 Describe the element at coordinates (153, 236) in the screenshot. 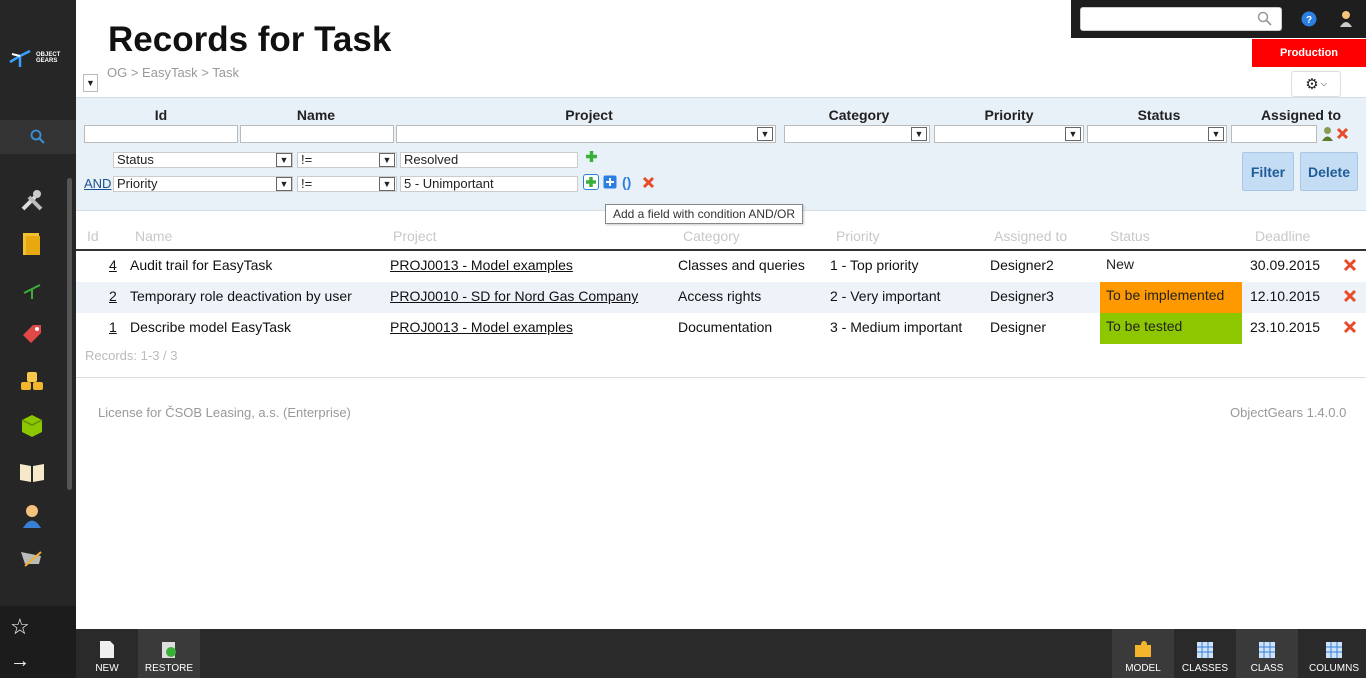

I see `col-header-name: Name` at that location.